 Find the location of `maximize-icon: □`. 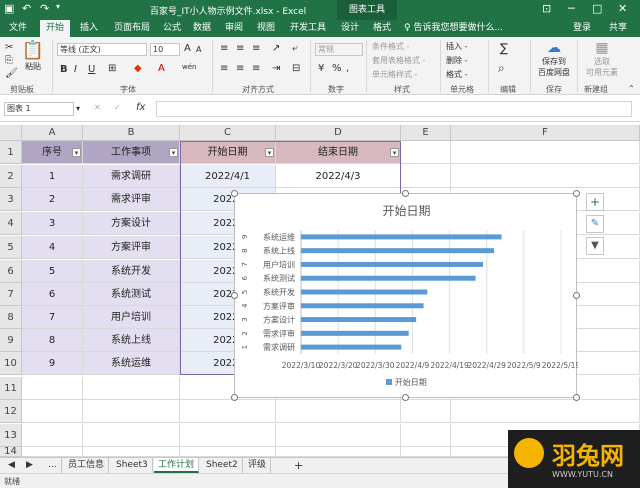

maximize-icon: □ is located at coordinates (597, 8).